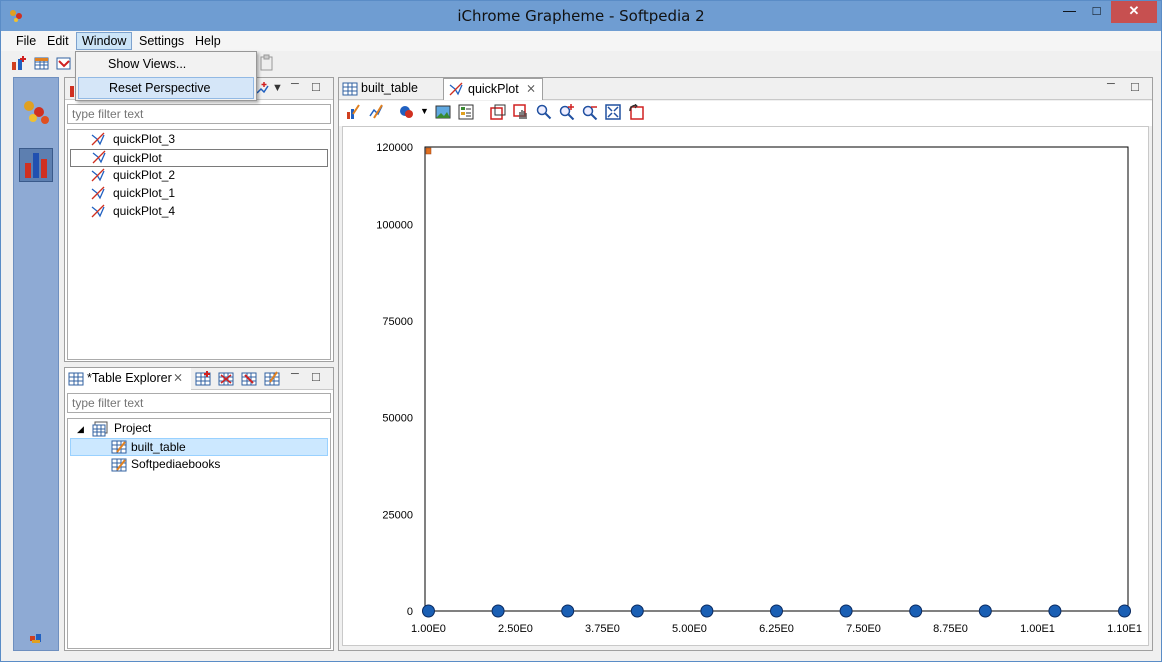 This screenshot has width=1162, height=662. What do you see at coordinates (394, 148) in the screenshot?
I see `y-tick-label: 120000` at bounding box center [394, 148].